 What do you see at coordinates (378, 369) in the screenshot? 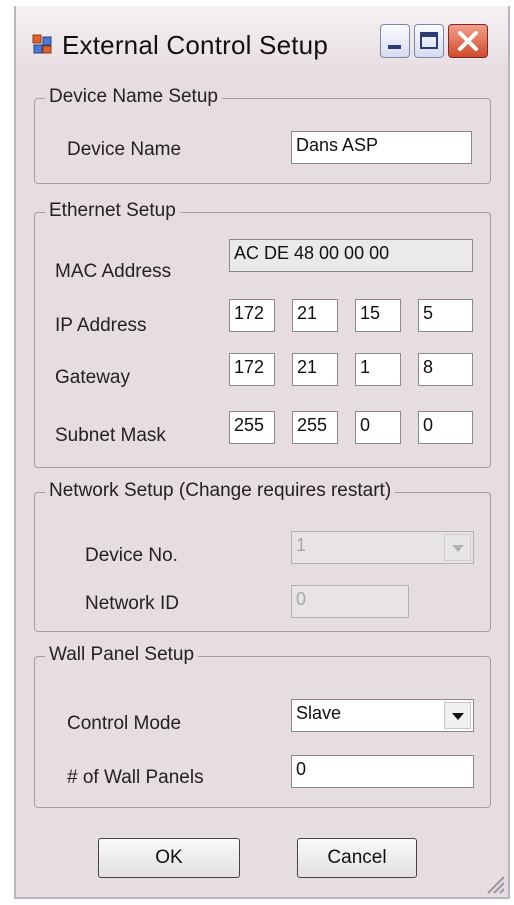
I see `gateway-octet-3: 1` at bounding box center [378, 369].